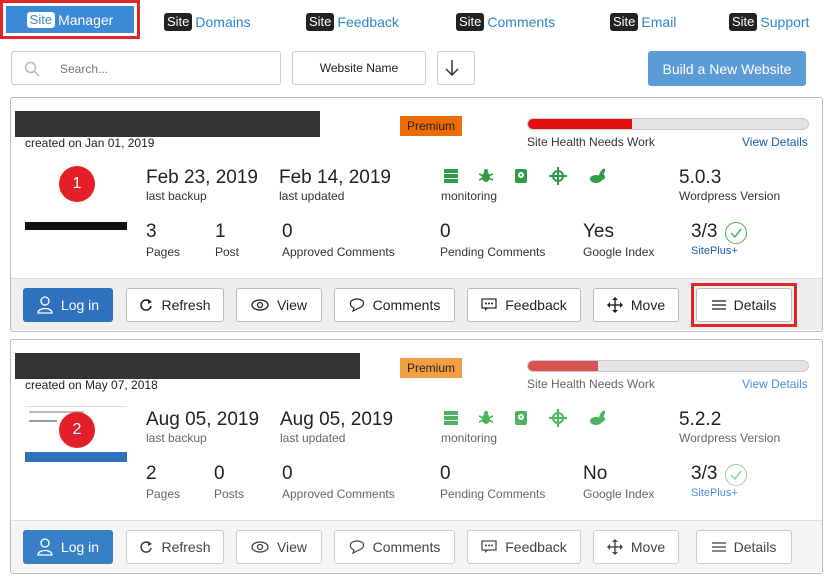 This screenshot has height=577, width=828. I want to click on site-number-badge: 1, so click(77, 184).